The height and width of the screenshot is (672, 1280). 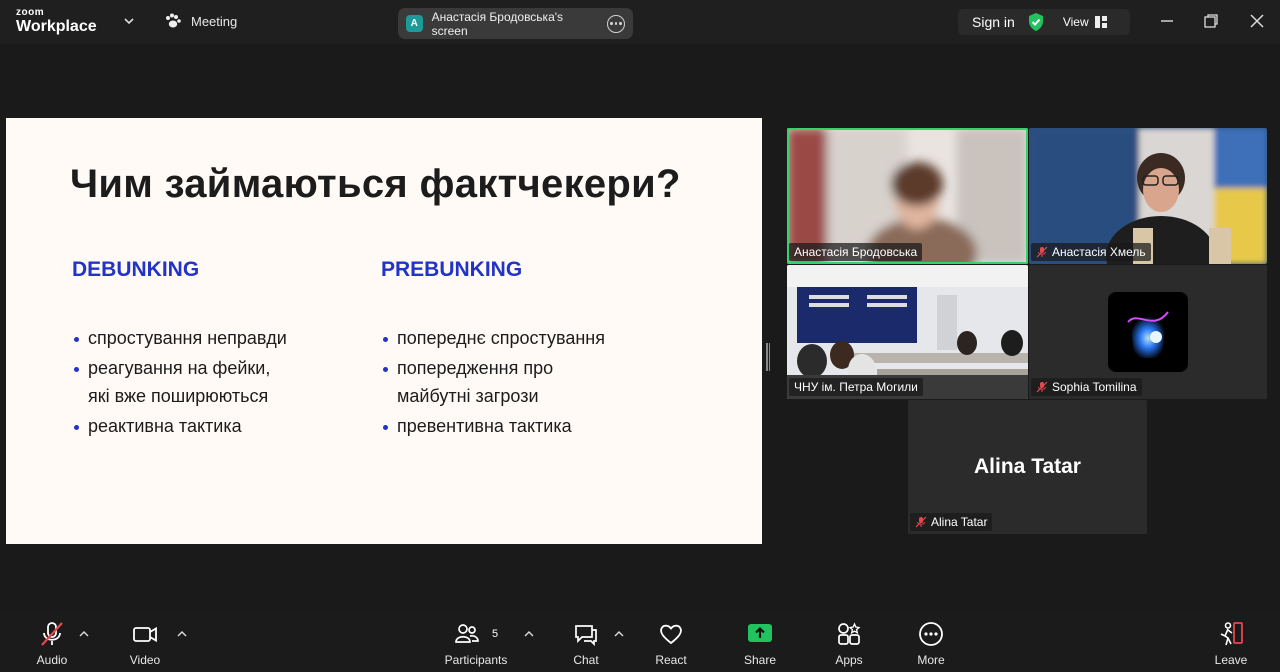 I want to click on share-button: Share, so click(x=760, y=643).